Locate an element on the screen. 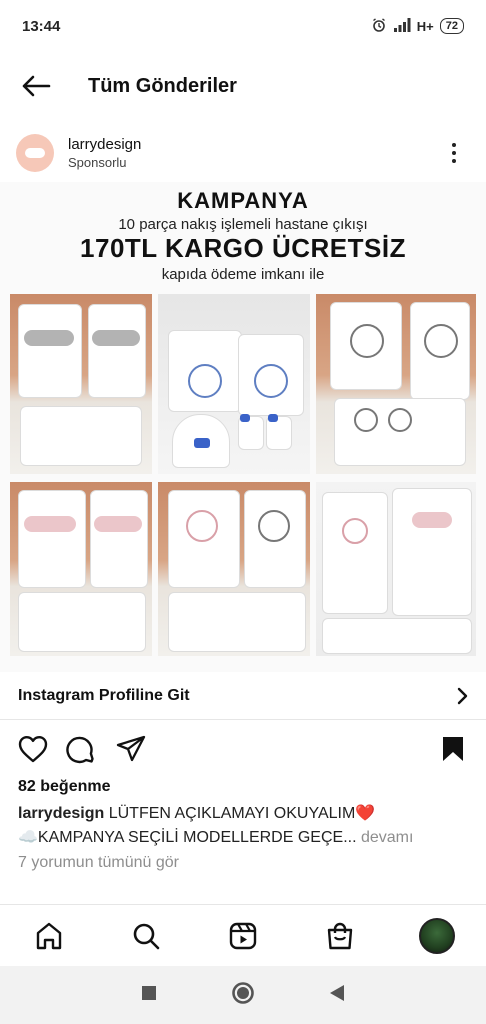  nav-shop is located at coordinates (340, 936).